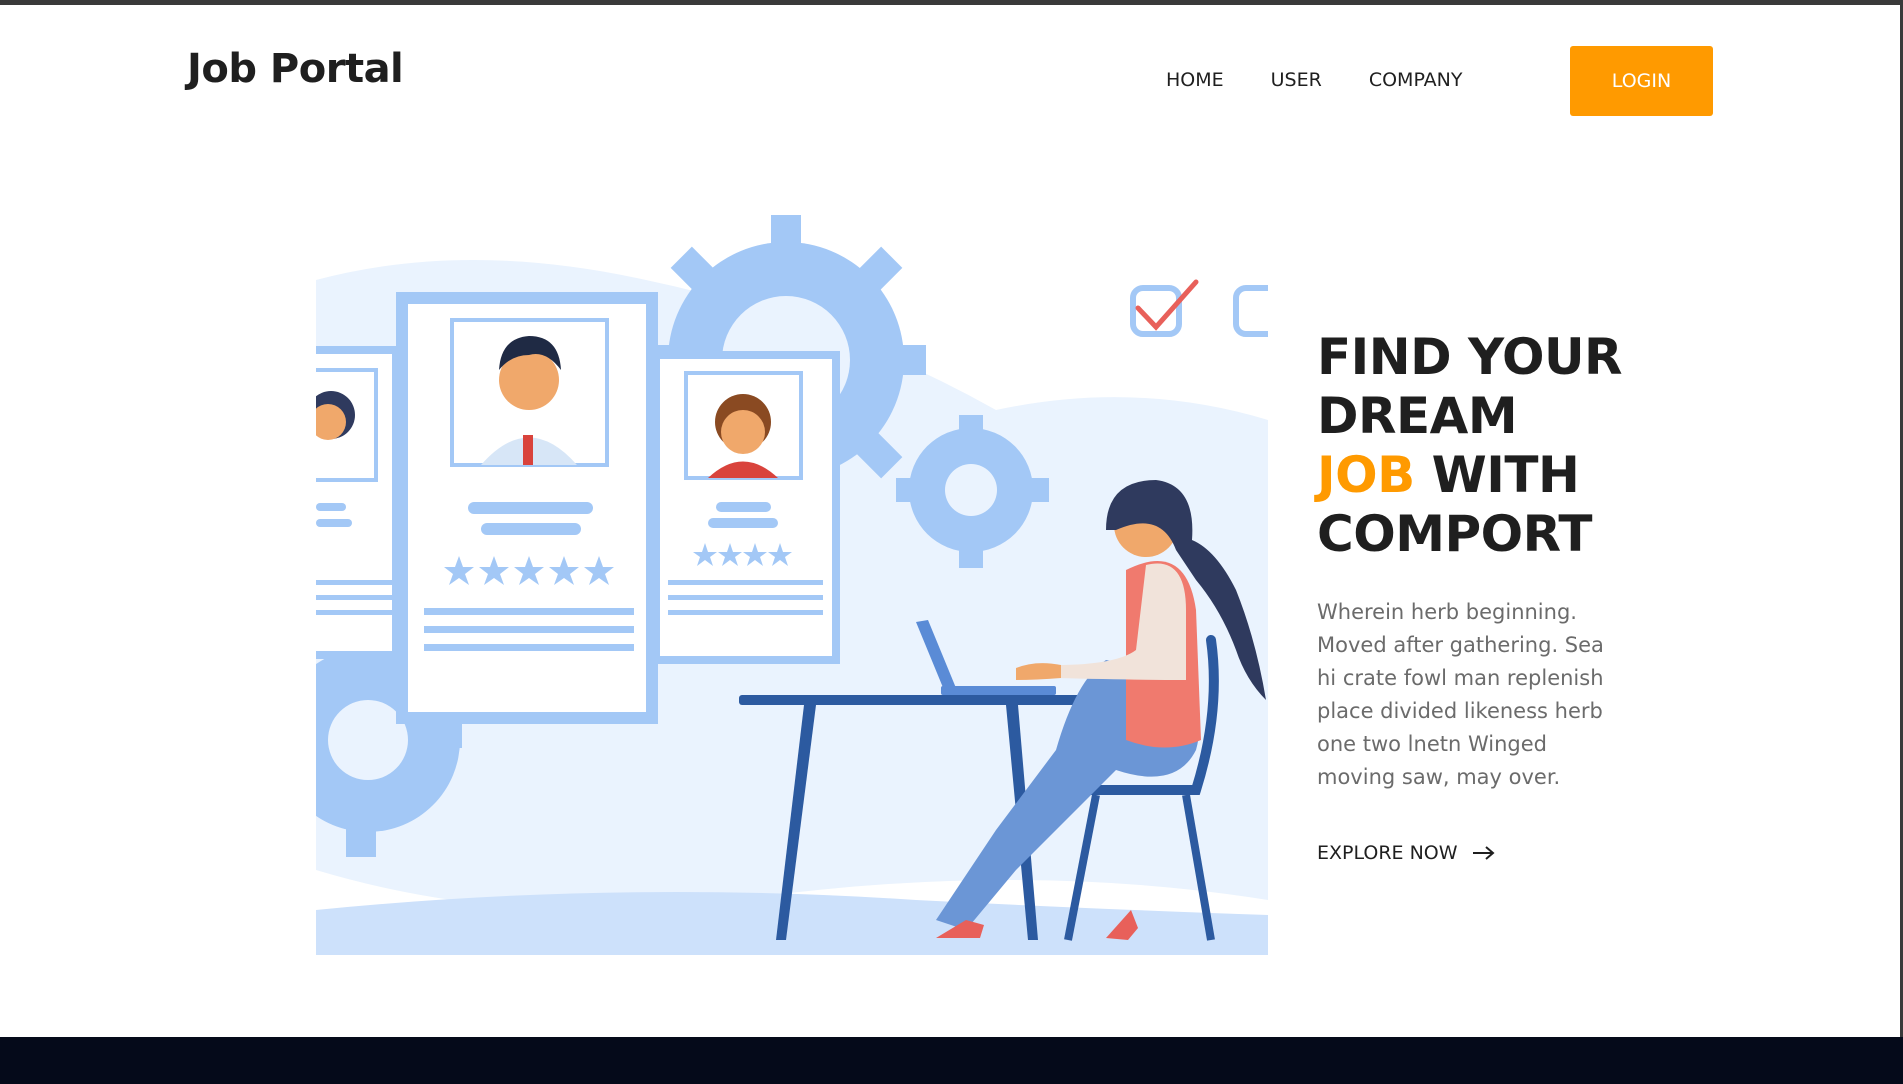 This screenshot has height=1084, width=1903. I want to click on hero-title-line4: COMPORT, so click(1454, 534).